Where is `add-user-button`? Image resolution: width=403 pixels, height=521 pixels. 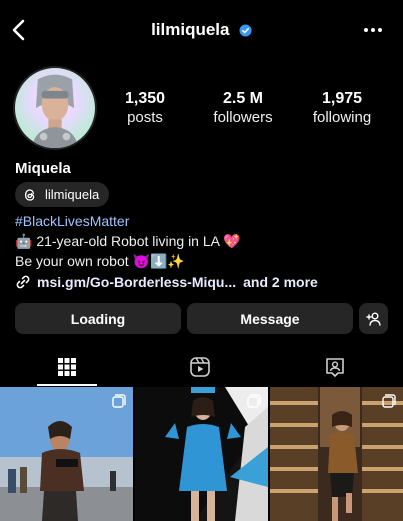 add-user-button is located at coordinates (373, 318).